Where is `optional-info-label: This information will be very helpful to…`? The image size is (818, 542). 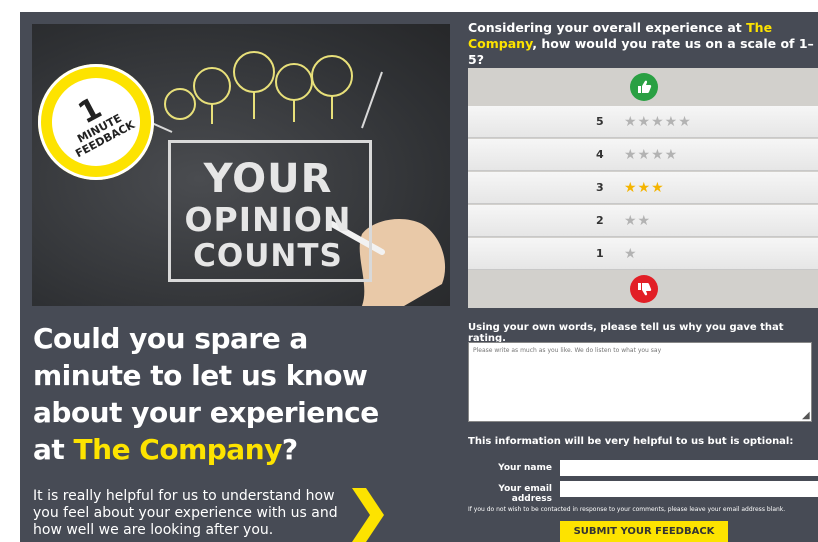 optional-info-label: This information will be very helpful to… is located at coordinates (631, 441).